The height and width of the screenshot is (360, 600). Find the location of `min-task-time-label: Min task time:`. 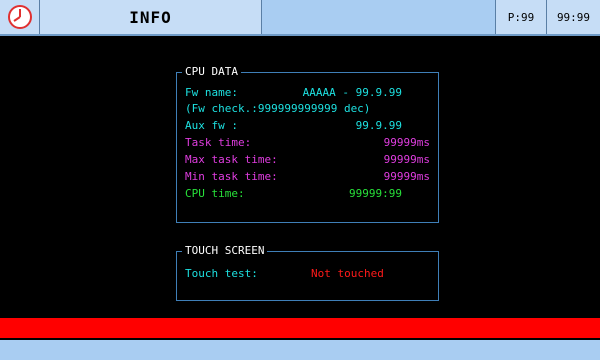

min-task-time-label: Min task time: is located at coordinates (231, 176).